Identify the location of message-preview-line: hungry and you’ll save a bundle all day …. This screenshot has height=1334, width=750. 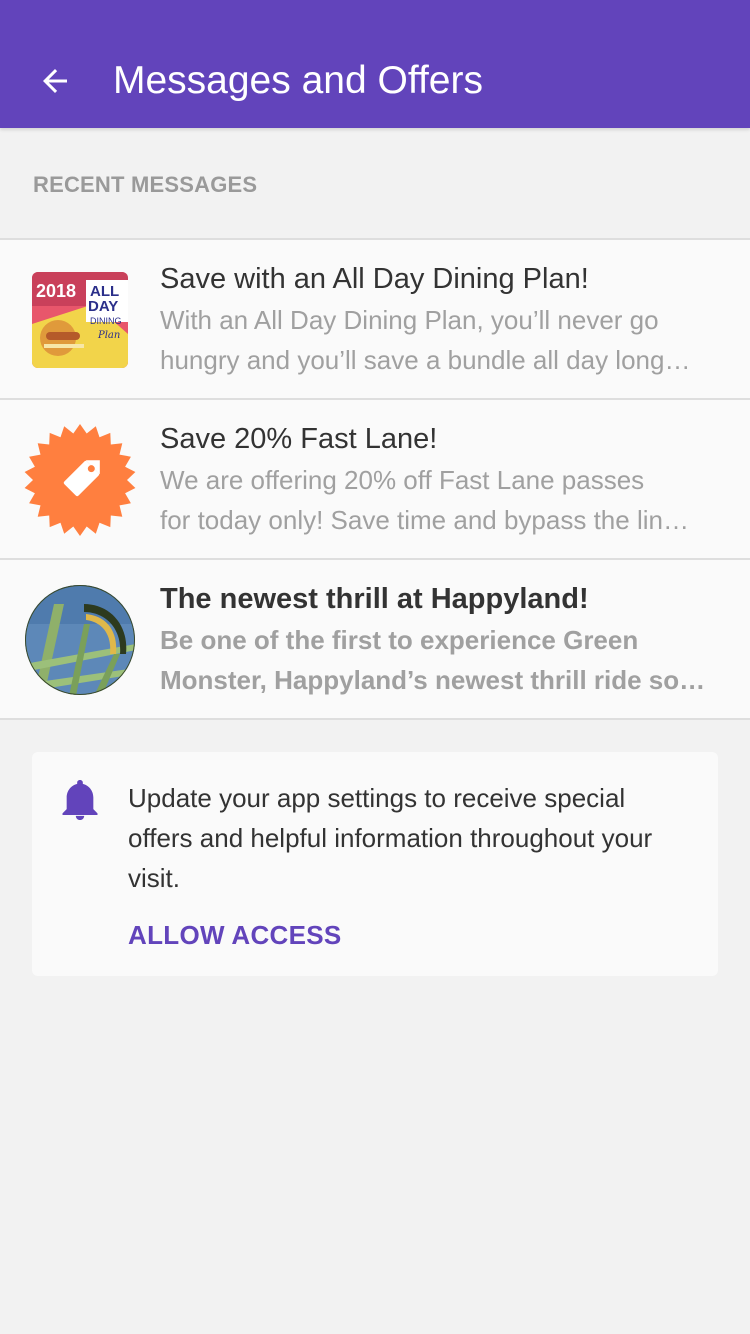
(425, 360).